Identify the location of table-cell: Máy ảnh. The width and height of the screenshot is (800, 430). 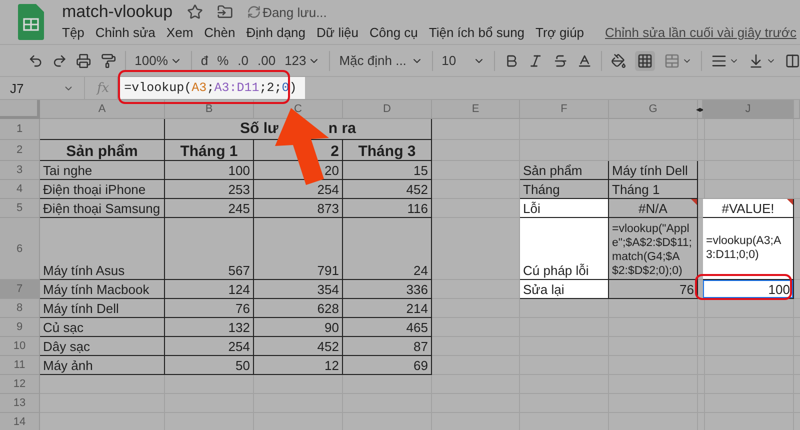
(102, 365).